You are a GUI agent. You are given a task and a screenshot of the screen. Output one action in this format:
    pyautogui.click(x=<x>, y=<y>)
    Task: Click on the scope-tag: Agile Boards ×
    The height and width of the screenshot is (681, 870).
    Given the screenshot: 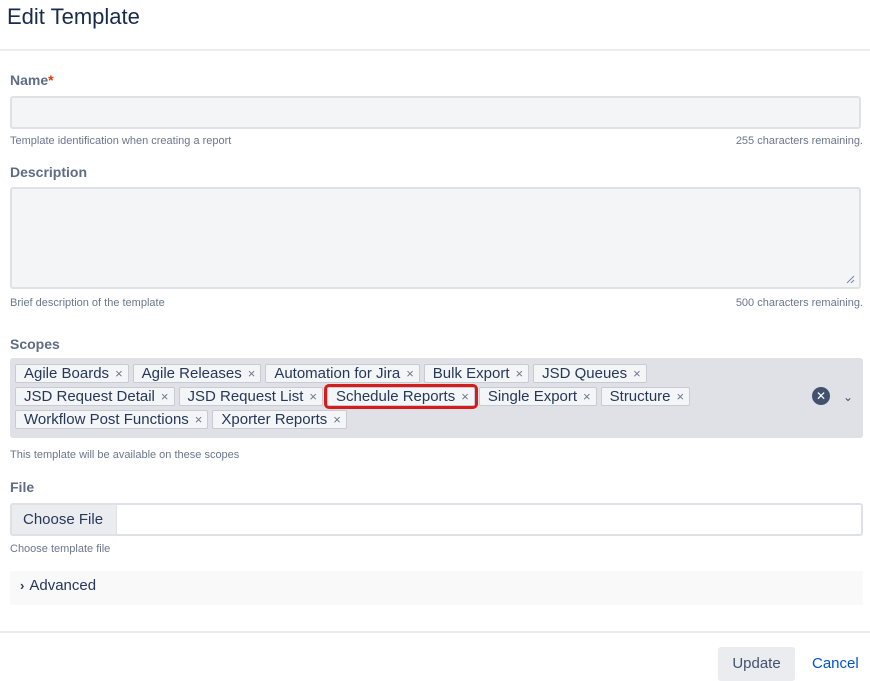 What is the action you would take?
    pyautogui.click(x=72, y=373)
    